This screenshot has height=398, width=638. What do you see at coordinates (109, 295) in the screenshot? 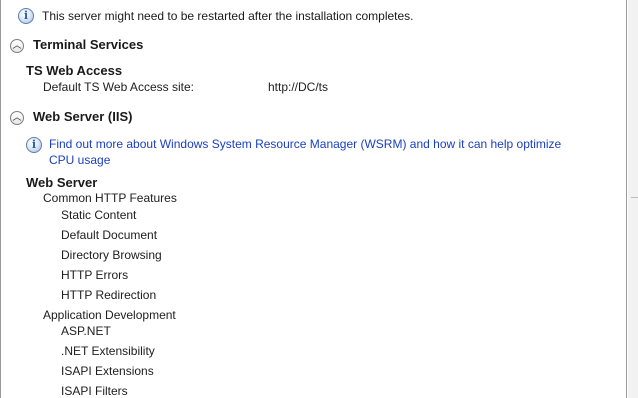
I see `list-item: HTTP Redirection` at bounding box center [109, 295].